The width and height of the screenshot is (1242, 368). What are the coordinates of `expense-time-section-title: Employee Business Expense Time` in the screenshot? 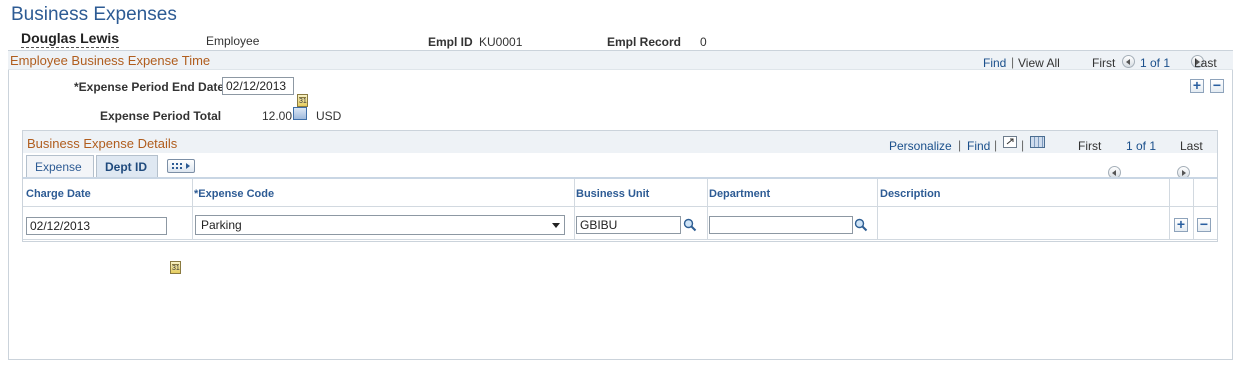 It's located at (110, 60).